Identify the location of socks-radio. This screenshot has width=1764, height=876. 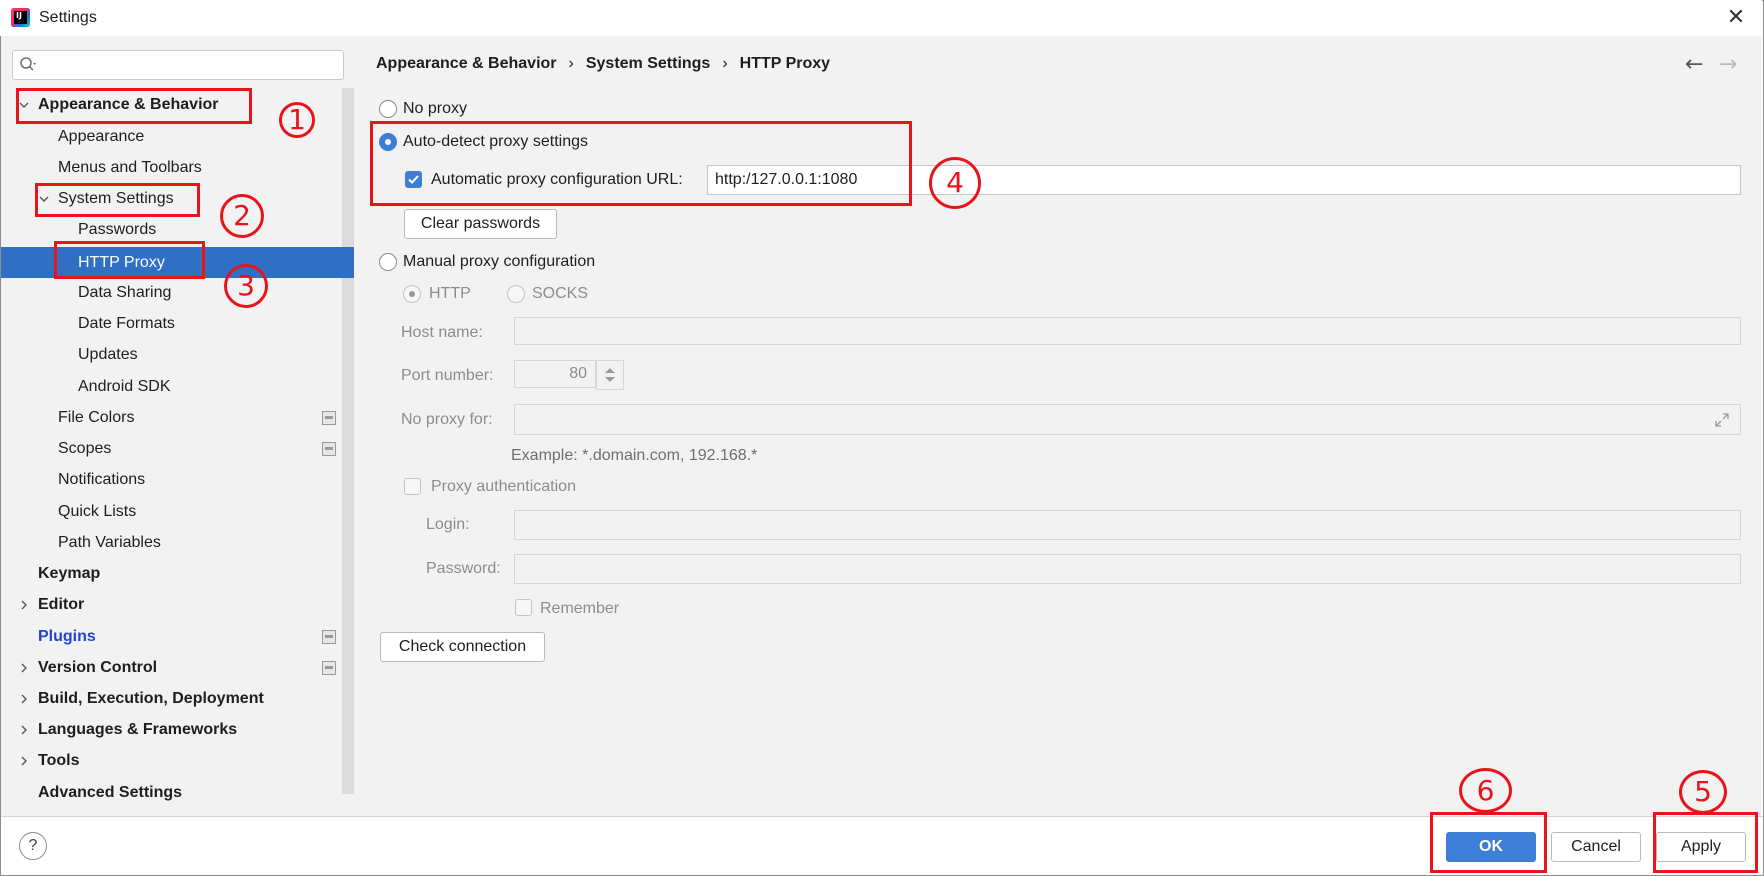
(516, 294).